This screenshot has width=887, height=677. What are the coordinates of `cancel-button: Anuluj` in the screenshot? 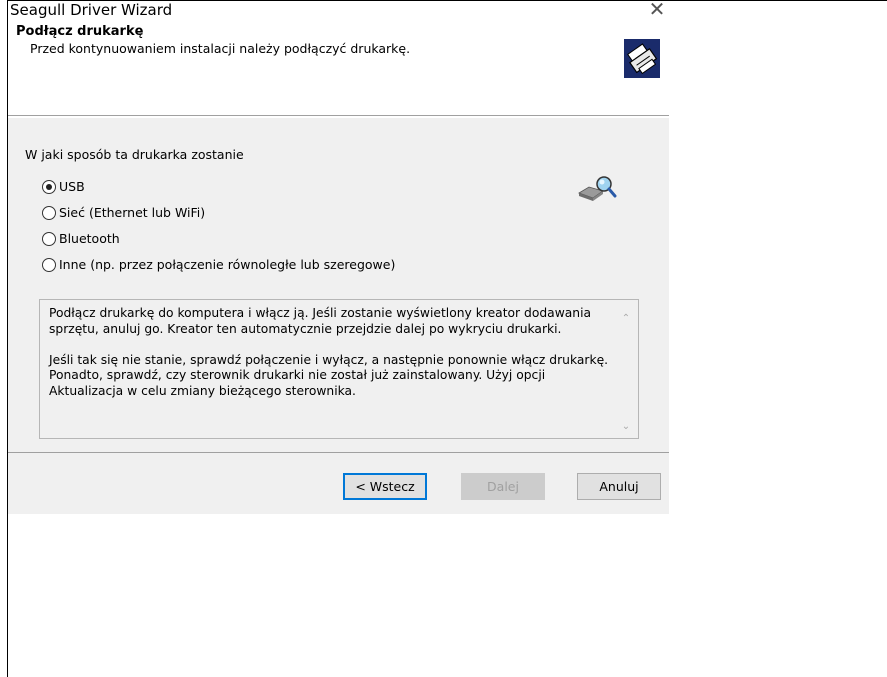 It's located at (619, 486).